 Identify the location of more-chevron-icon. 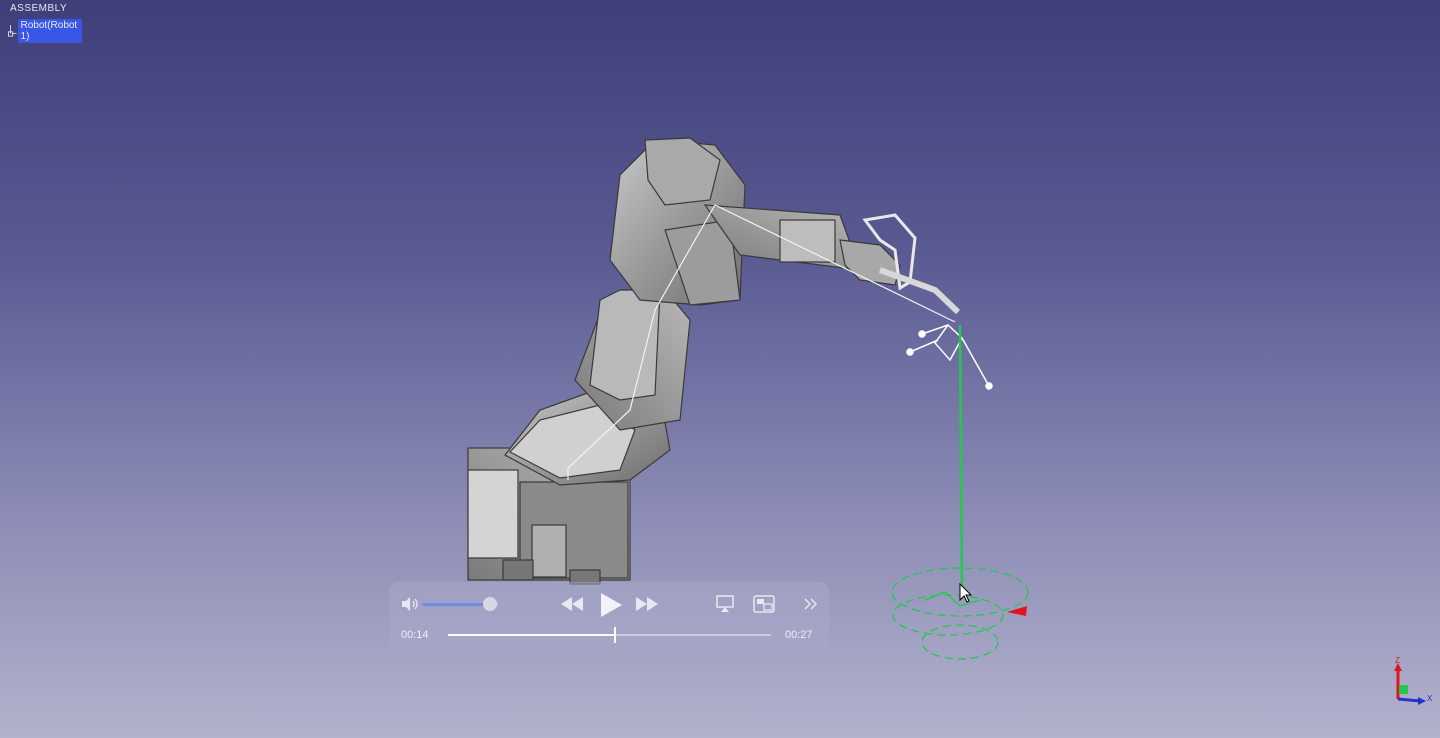
(811, 604).